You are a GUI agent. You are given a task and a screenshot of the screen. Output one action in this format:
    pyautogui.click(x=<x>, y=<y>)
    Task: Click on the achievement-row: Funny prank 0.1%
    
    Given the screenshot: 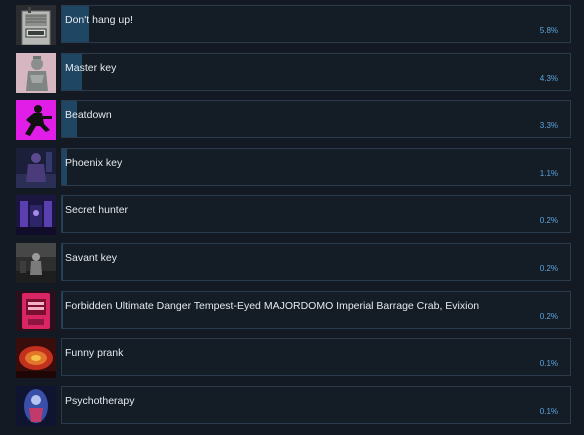 What is the action you would take?
    pyautogui.click(x=292, y=358)
    